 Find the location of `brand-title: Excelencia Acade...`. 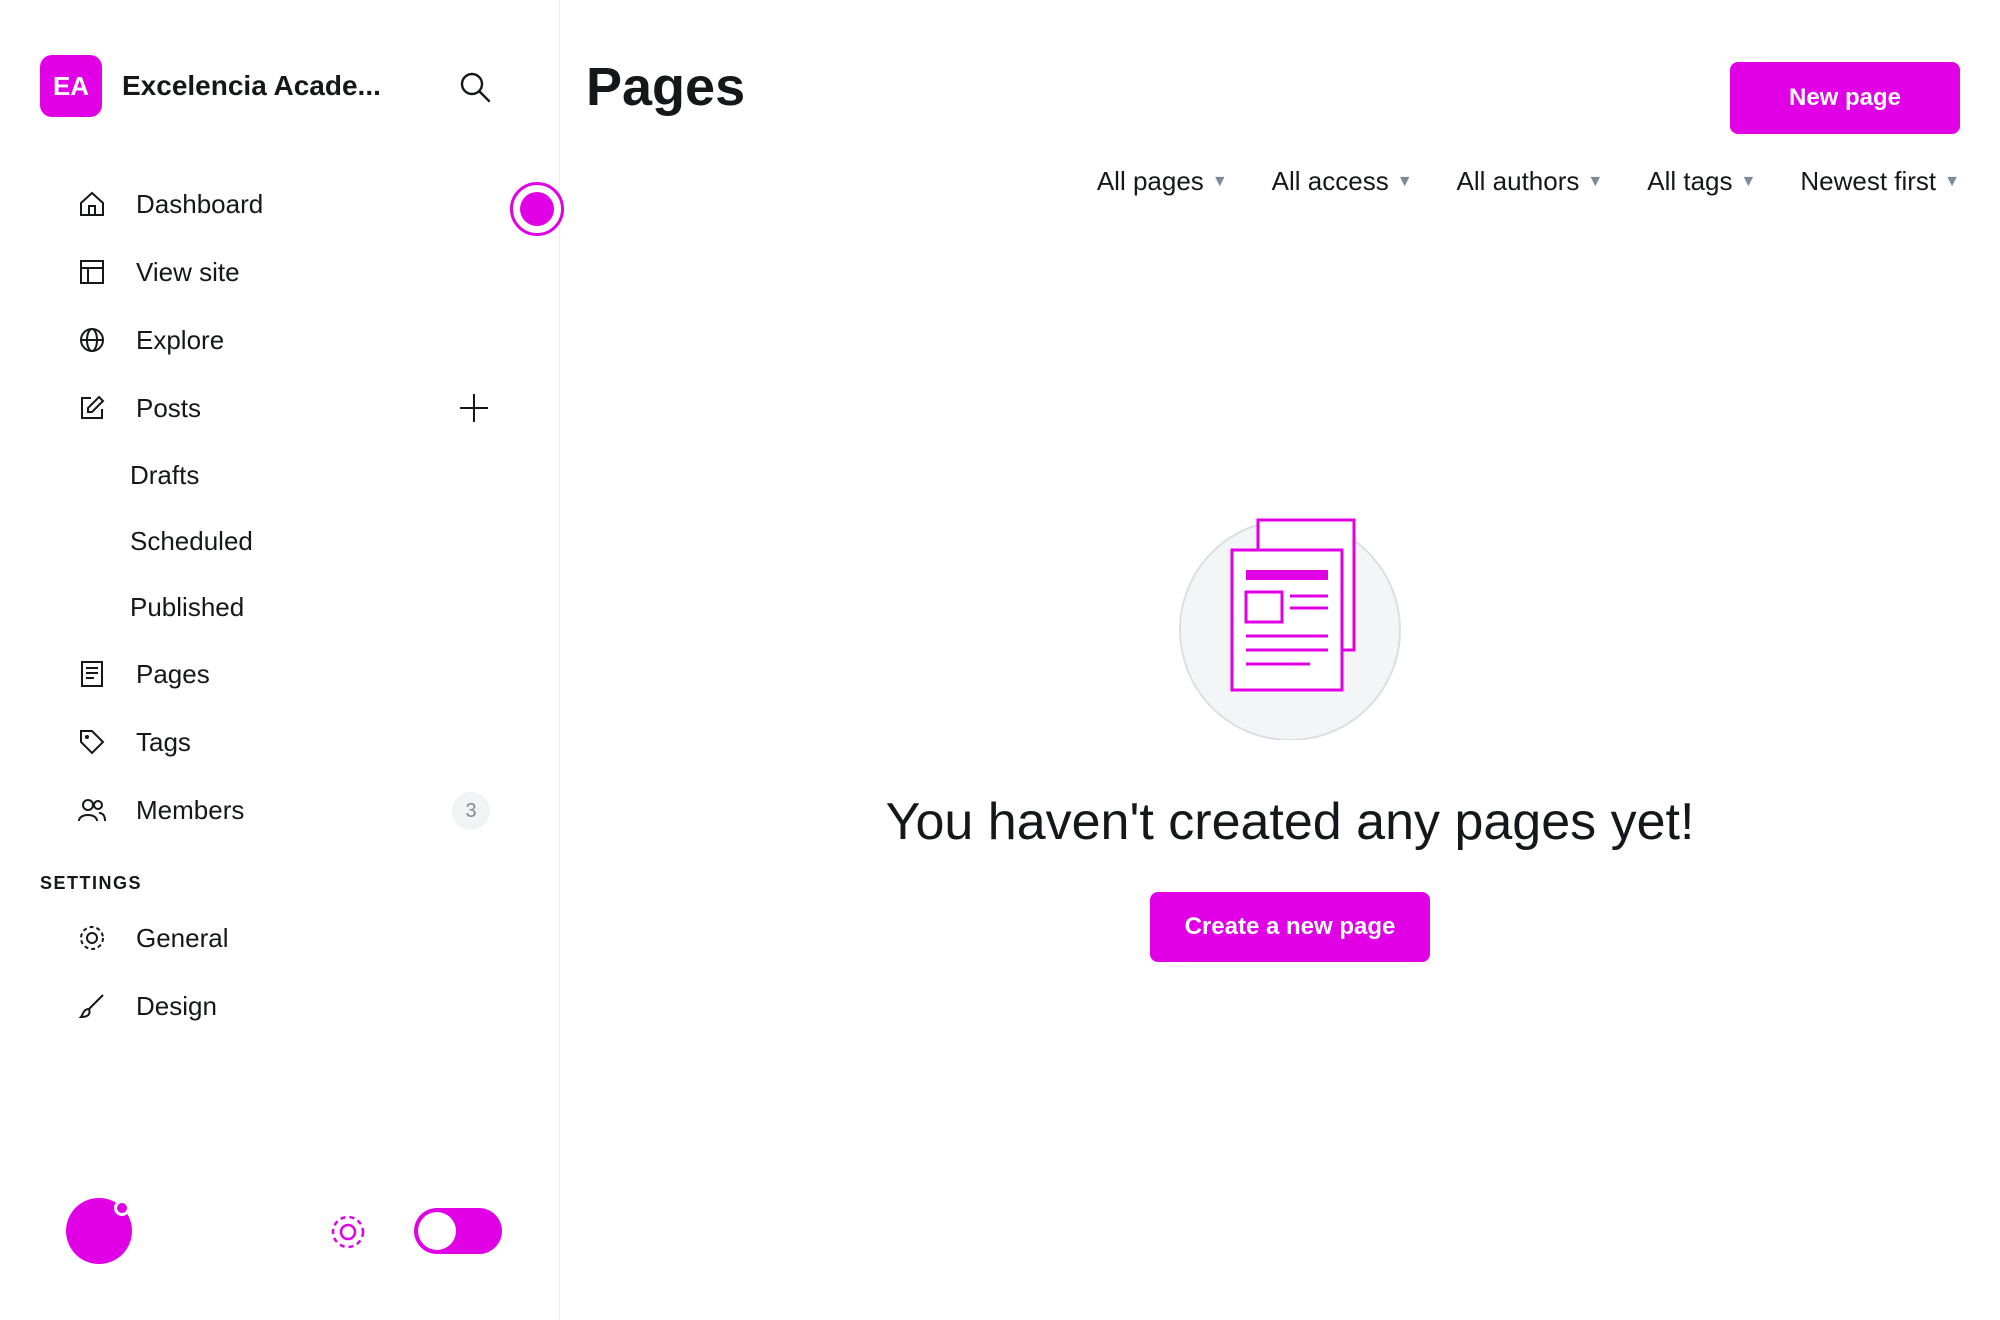

brand-title: Excelencia Acade... is located at coordinates (251, 85).